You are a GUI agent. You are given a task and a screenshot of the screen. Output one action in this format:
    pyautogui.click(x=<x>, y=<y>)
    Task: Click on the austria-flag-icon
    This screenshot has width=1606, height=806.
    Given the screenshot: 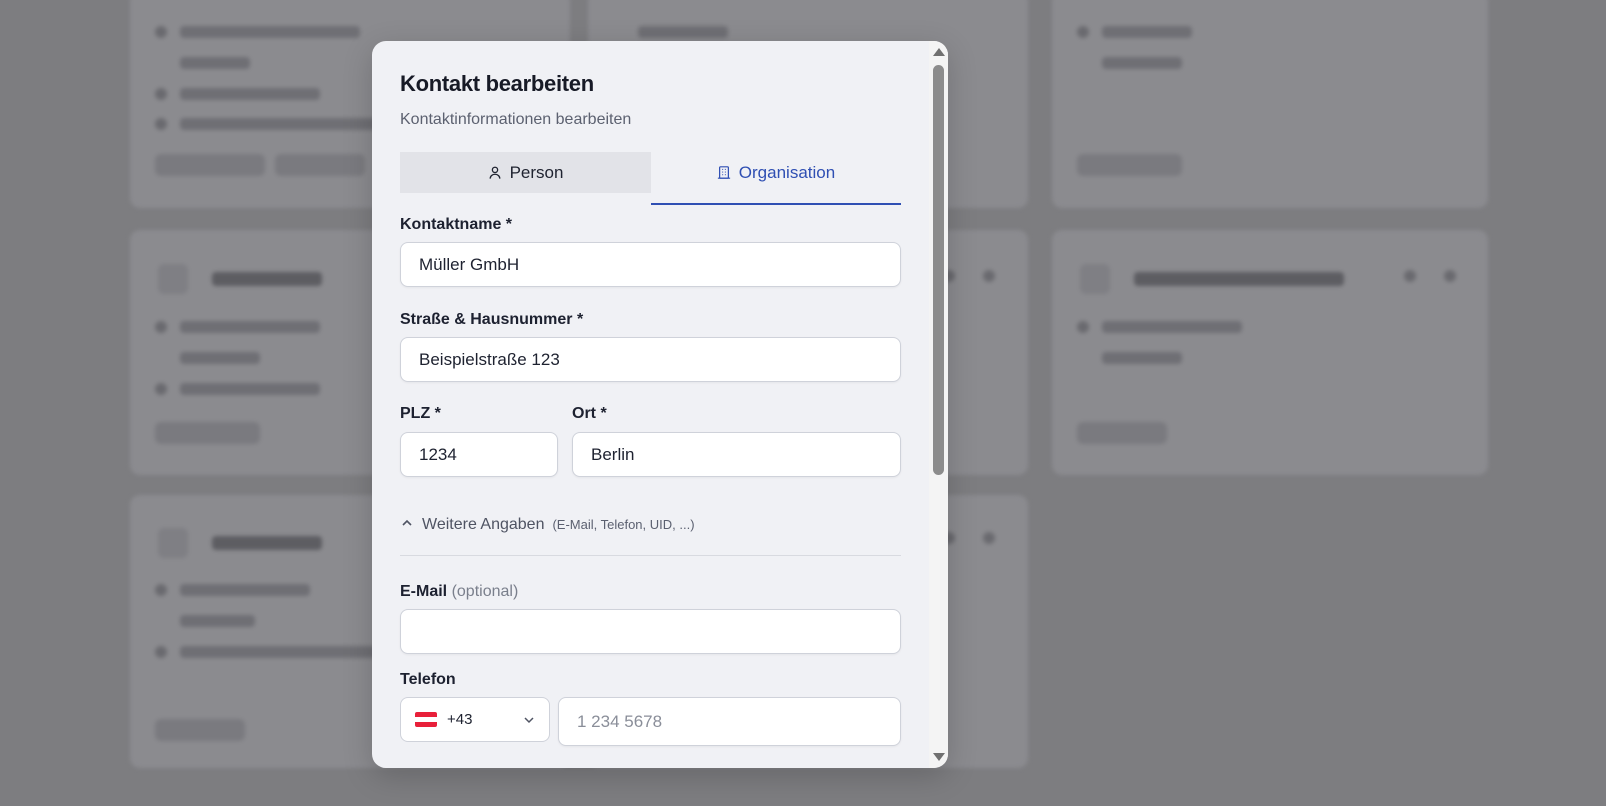 What is the action you would take?
    pyautogui.click(x=426, y=719)
    